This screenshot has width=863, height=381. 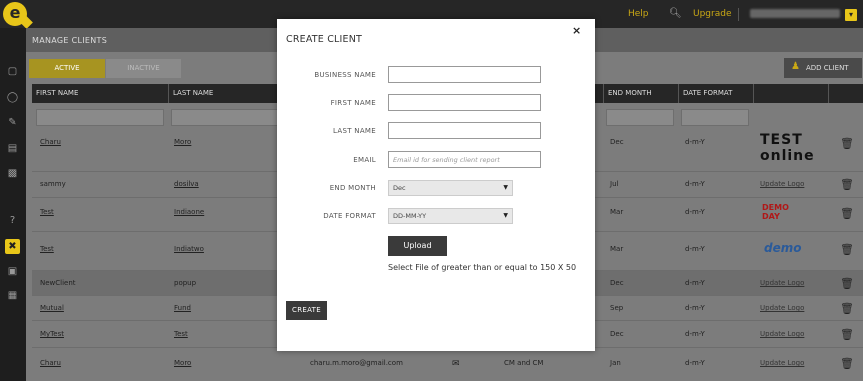 I want to click on last-name-input, so click(x=464, y=130).